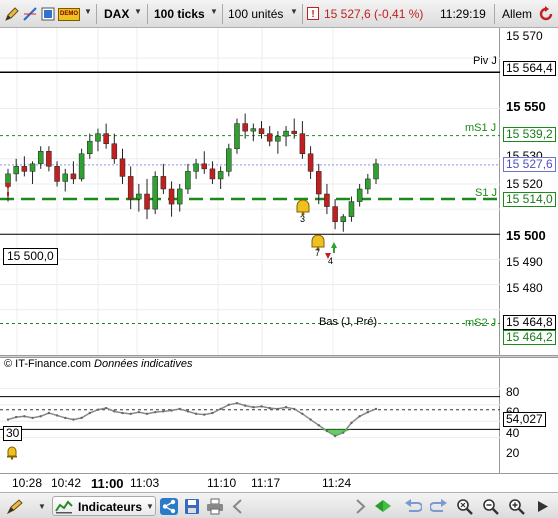 This screenshot has height=518, width=558. I want to click on oscillator-axis: 80 60 54,027 40 20, so click(529, 415).